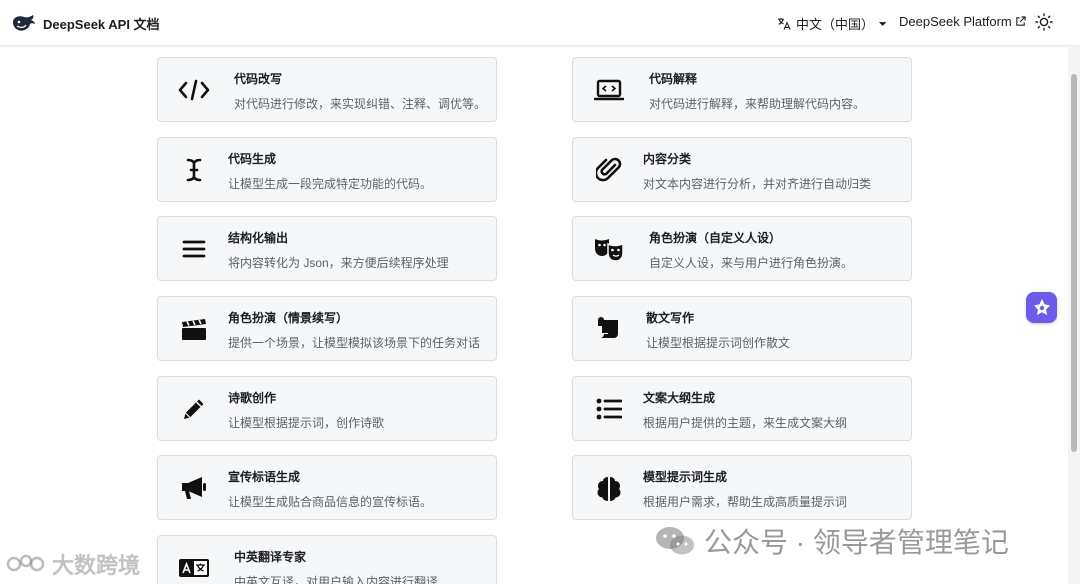 The height and width of the screenshot is (584, 1080). I want to click on scrollbar, so click(1074, 315).